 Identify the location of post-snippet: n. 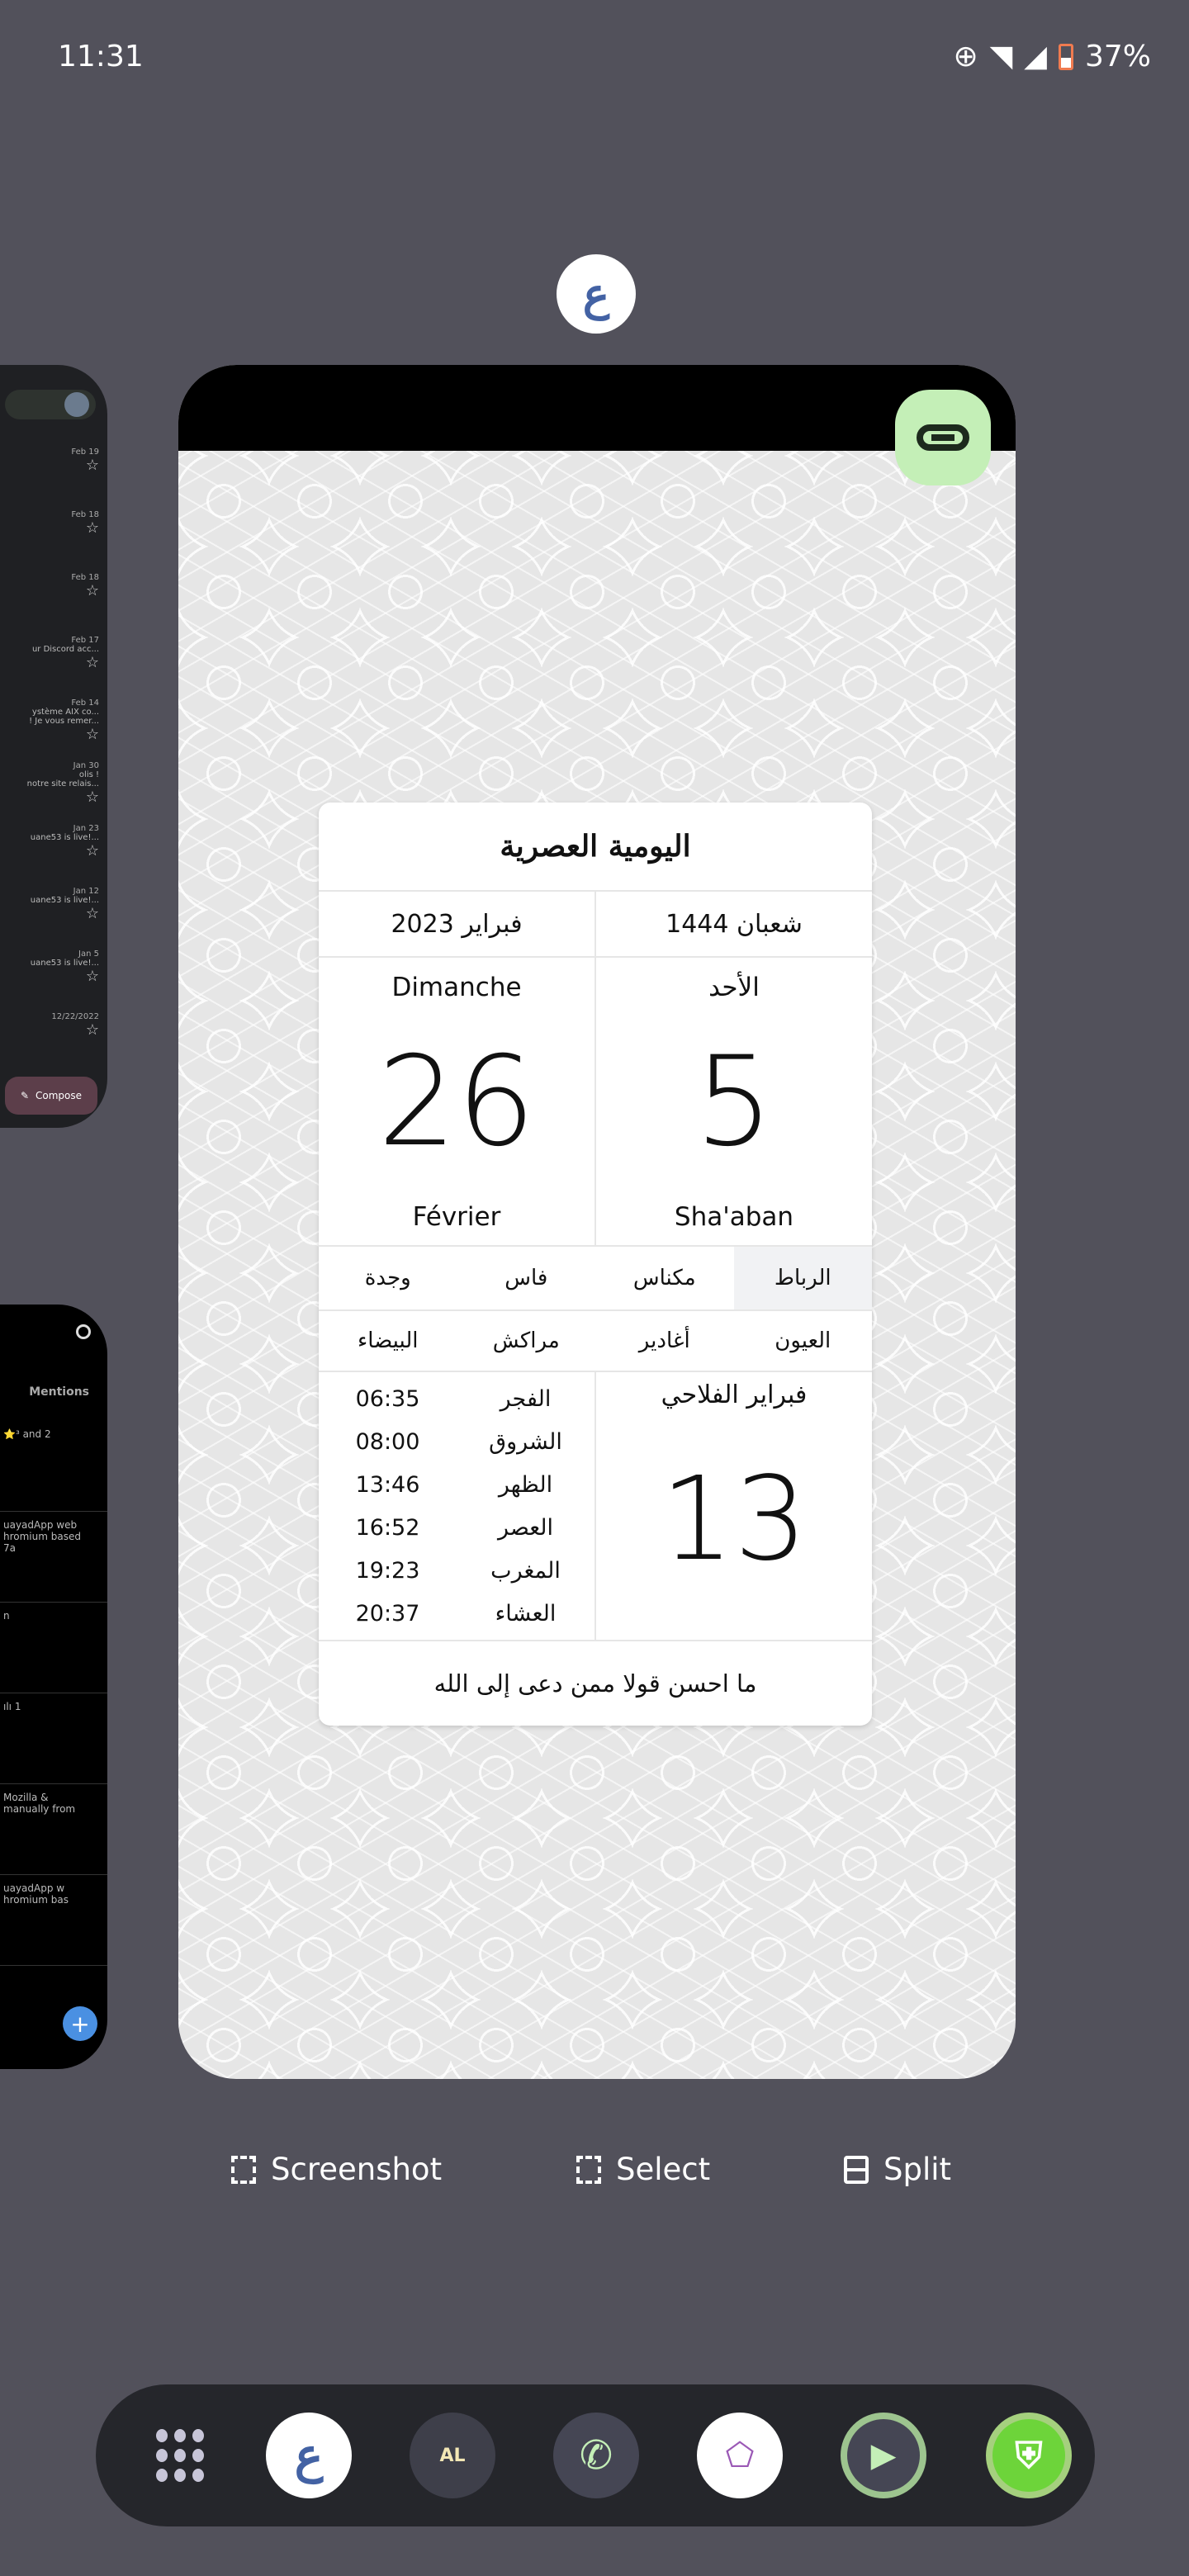
(49, 1616).